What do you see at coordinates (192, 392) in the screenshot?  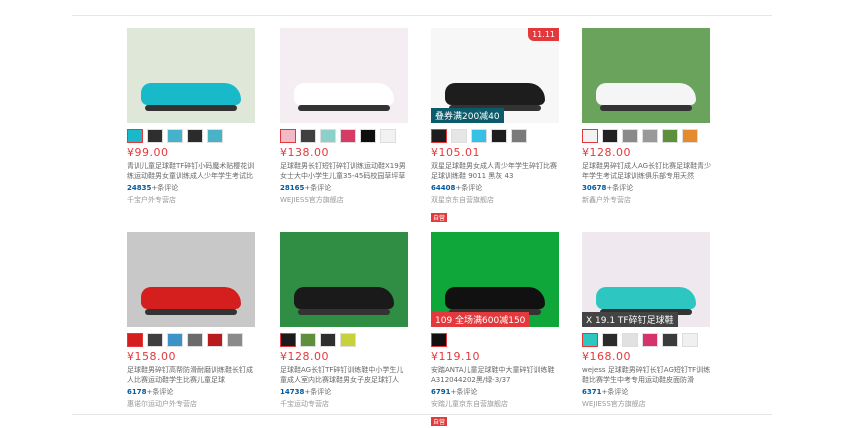 I see `review-count: 6178+条评论` at bounding box center [192, 392].